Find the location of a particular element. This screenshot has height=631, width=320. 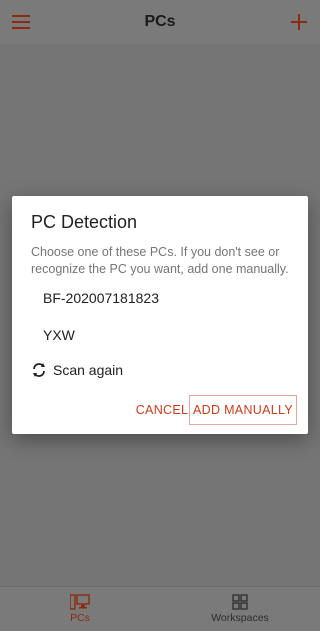

page-title: PCs is located at coordinates (160, 21).